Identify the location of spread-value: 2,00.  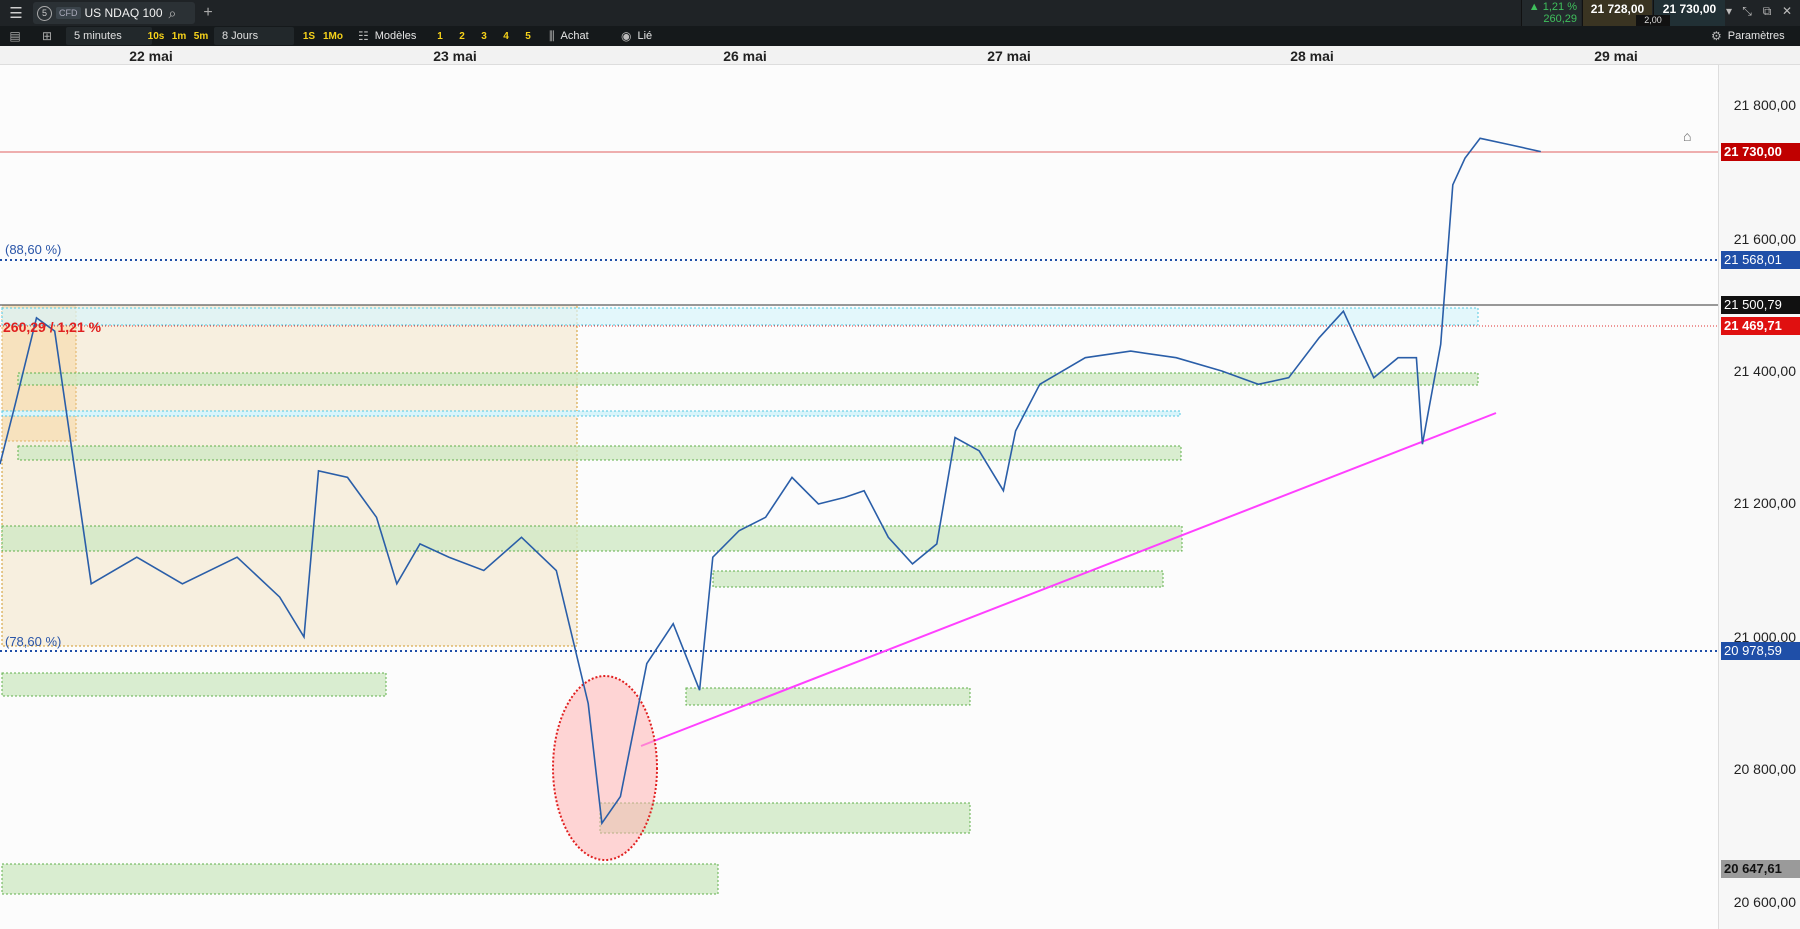
(1653, 20).